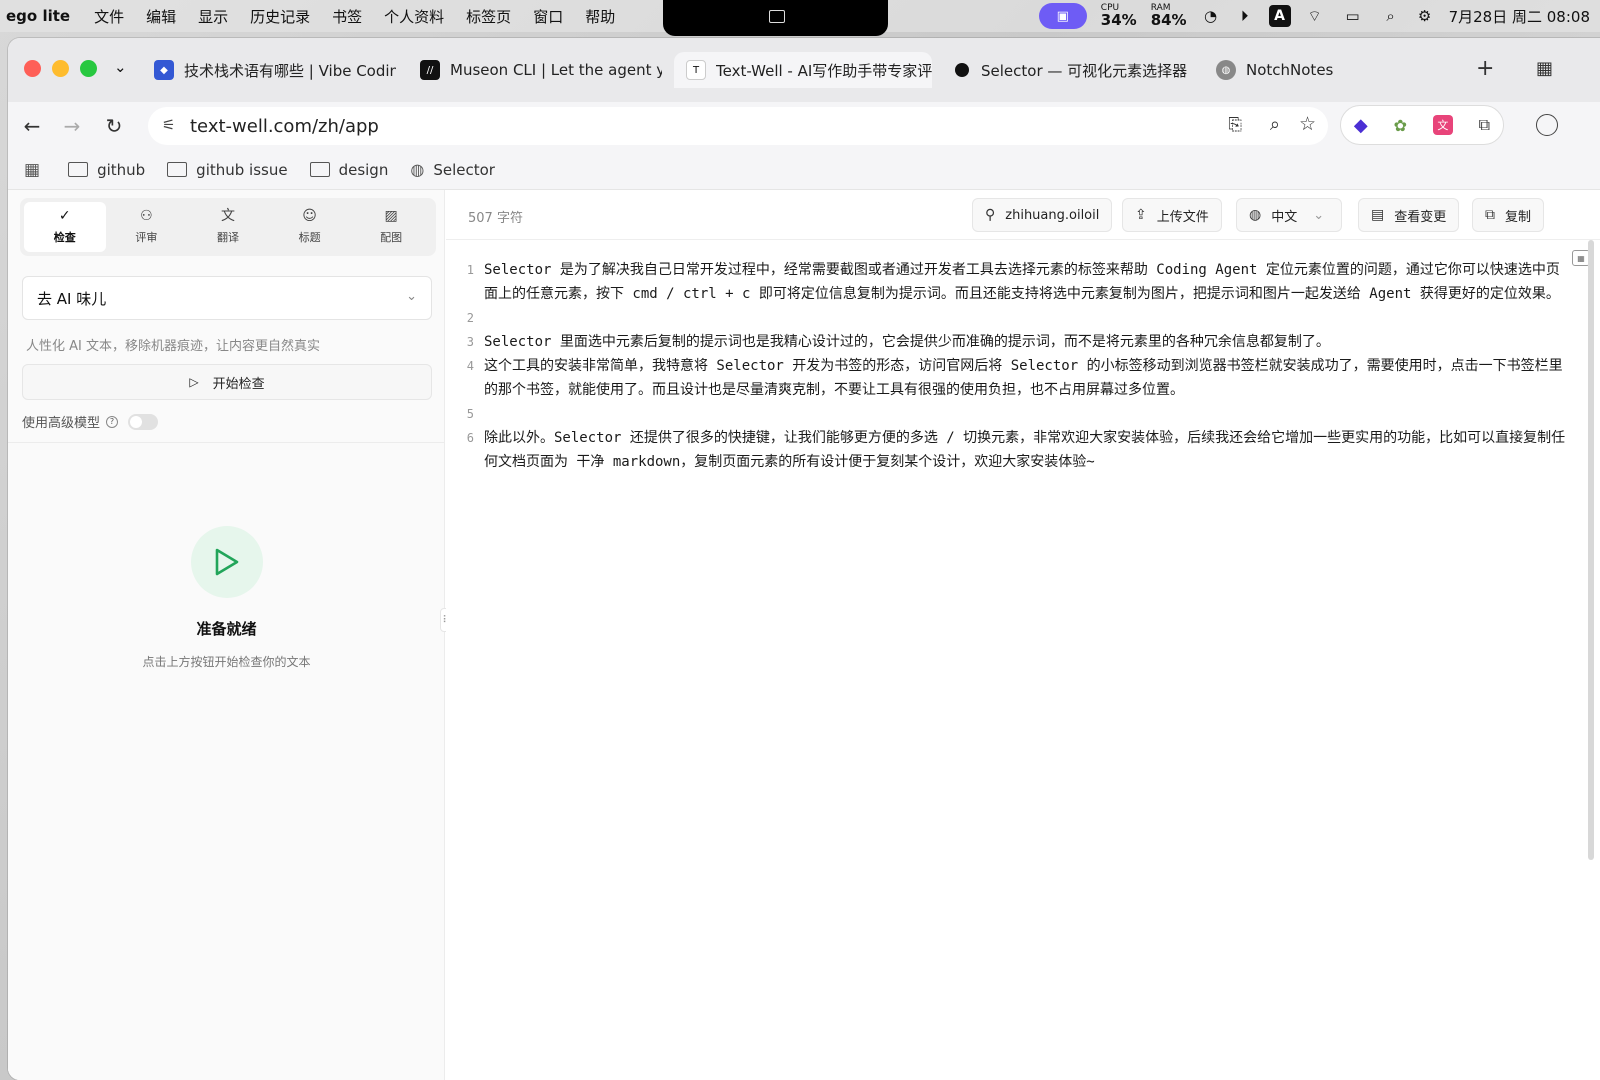  Describe the element at coordinates (347, 16) in the screenshot. I see `menu-bookmarks: 书签` at that location.